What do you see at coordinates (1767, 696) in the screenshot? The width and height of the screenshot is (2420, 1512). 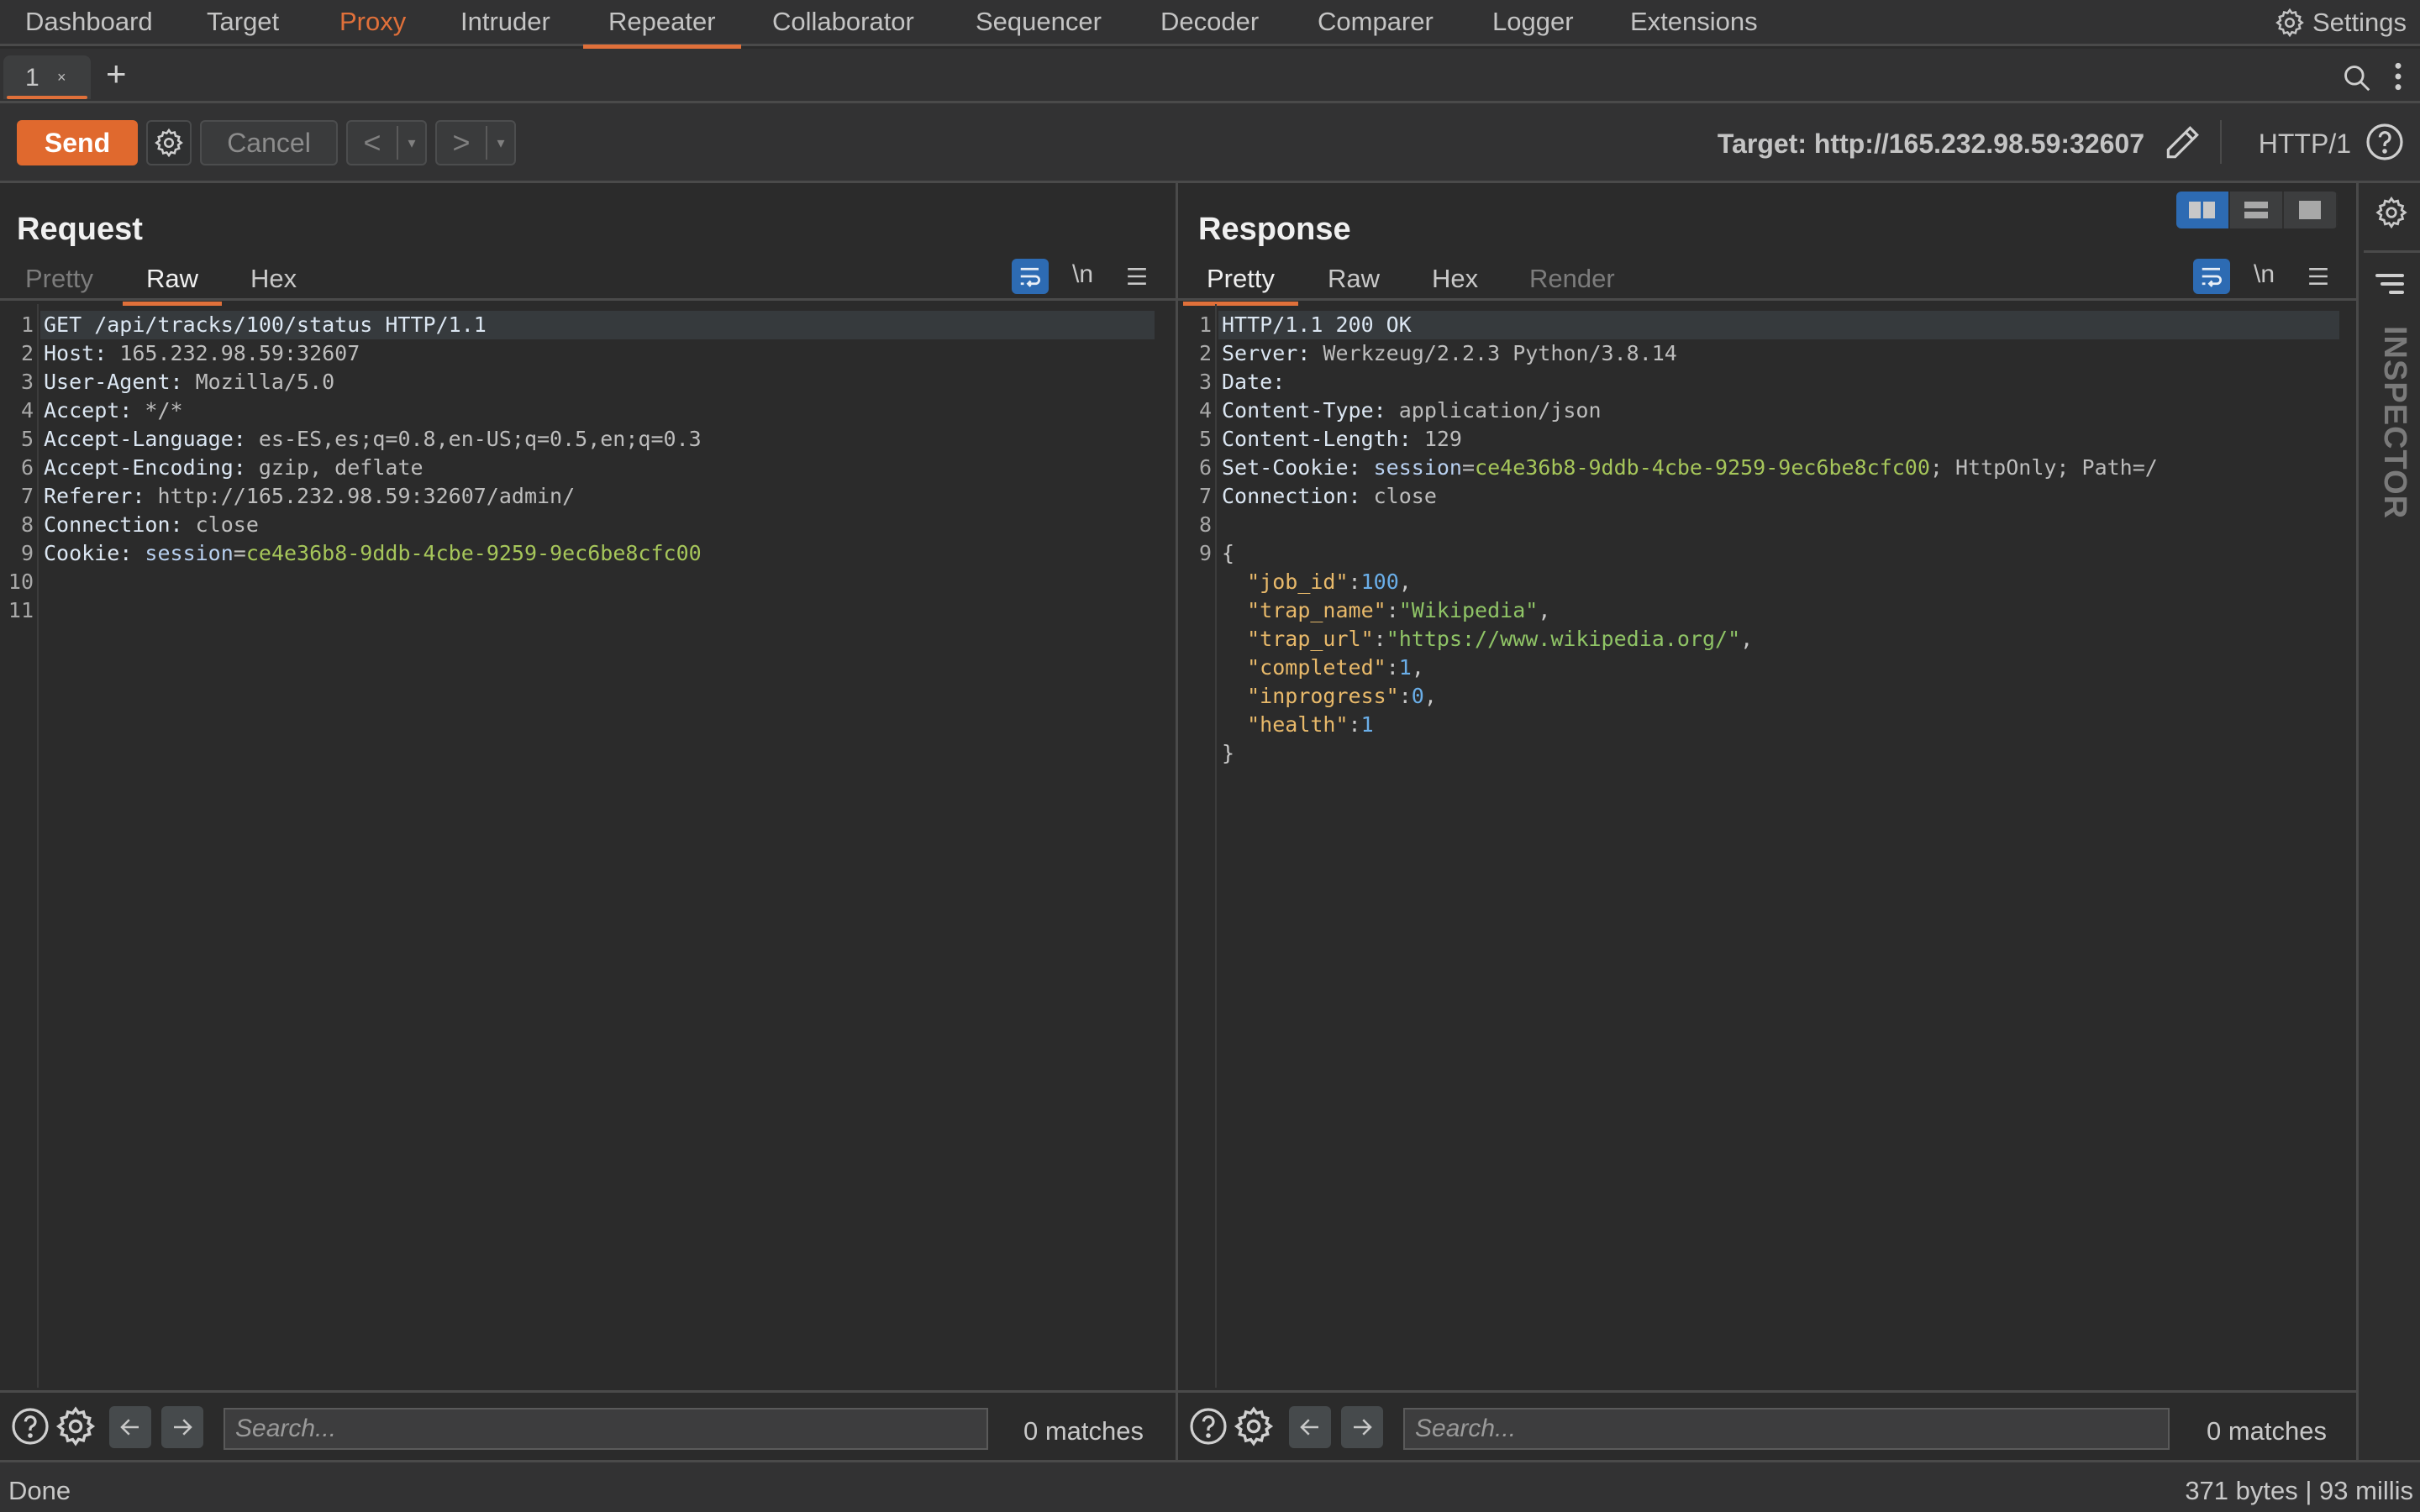 I see `response-line: "inprogress":0,` at bounding box center [1767, 696].